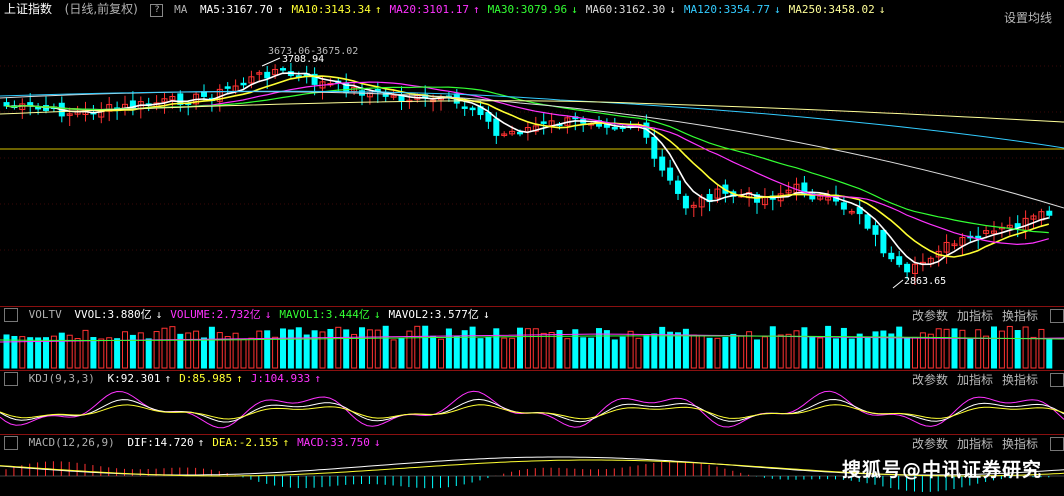 Image resolution: width=1064 pixels, height=496 pixels. What do you see at coordinates (160, 442) in the screenshot?
I see `macd-label-0: DIF:14.720` at bounding box center [160, 442].